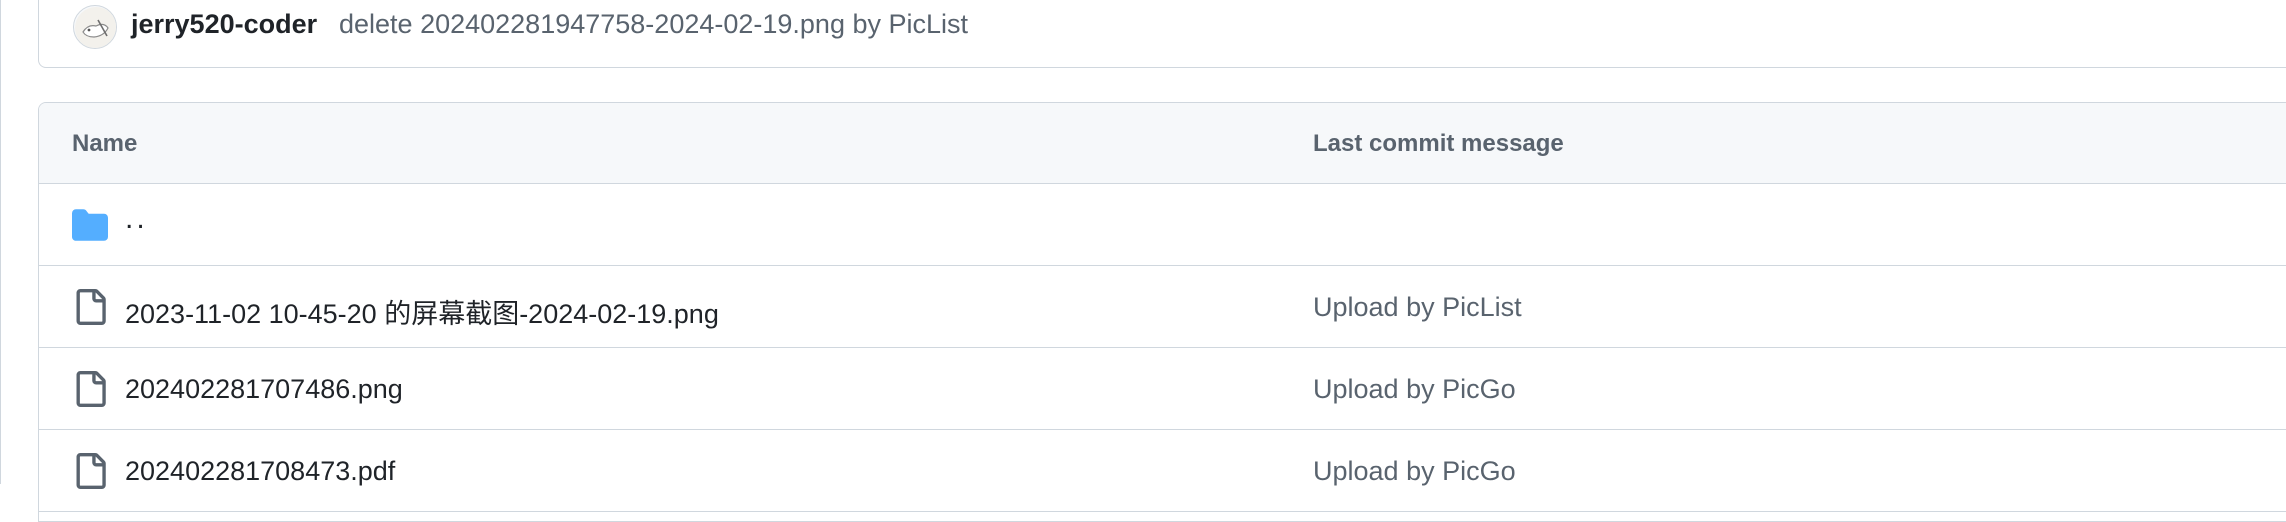  Describe the element at coordinates (0, 242) in the screenshot. I see `left-border` at that location.